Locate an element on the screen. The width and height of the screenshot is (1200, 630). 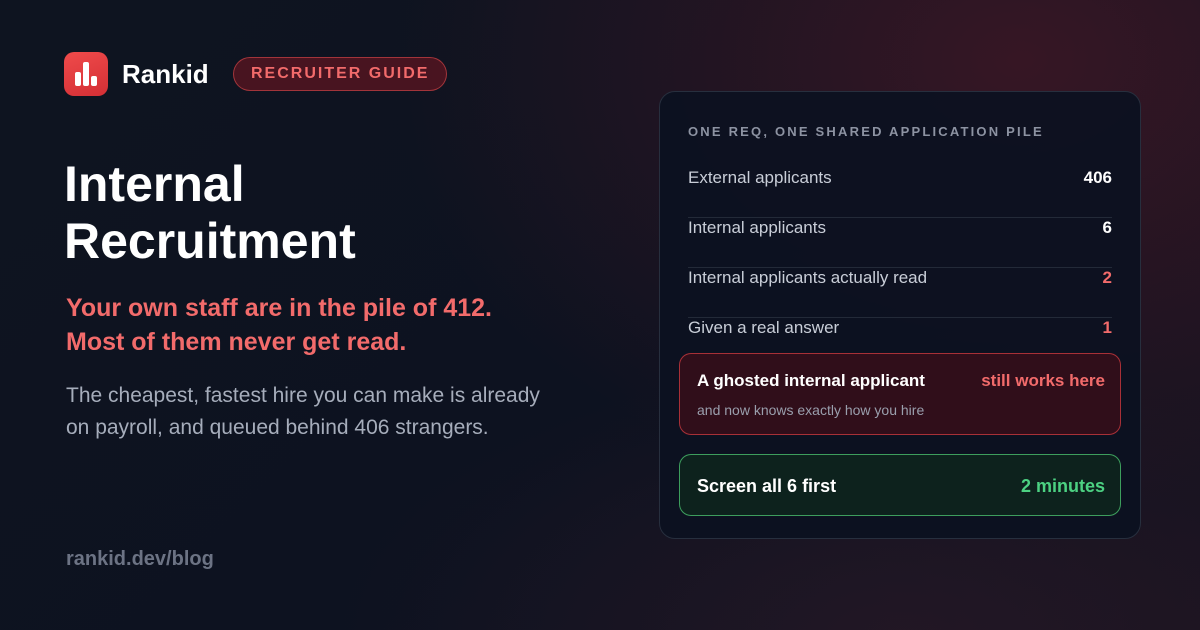
stat-value: 2 is located at coordinates (1107, 277).